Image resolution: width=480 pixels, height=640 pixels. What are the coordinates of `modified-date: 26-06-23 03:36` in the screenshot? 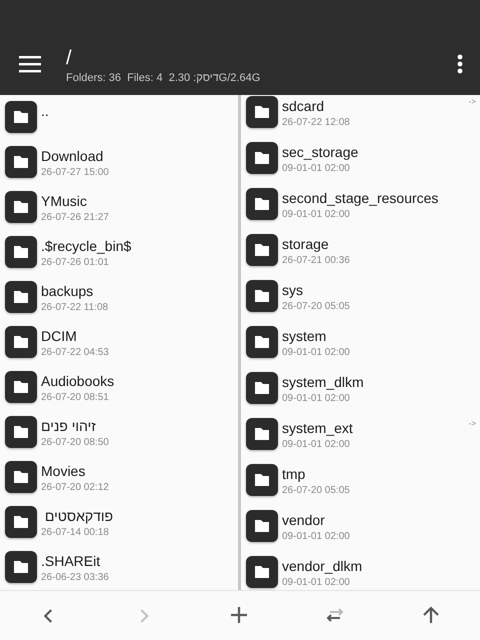 It's located at (75, 578).